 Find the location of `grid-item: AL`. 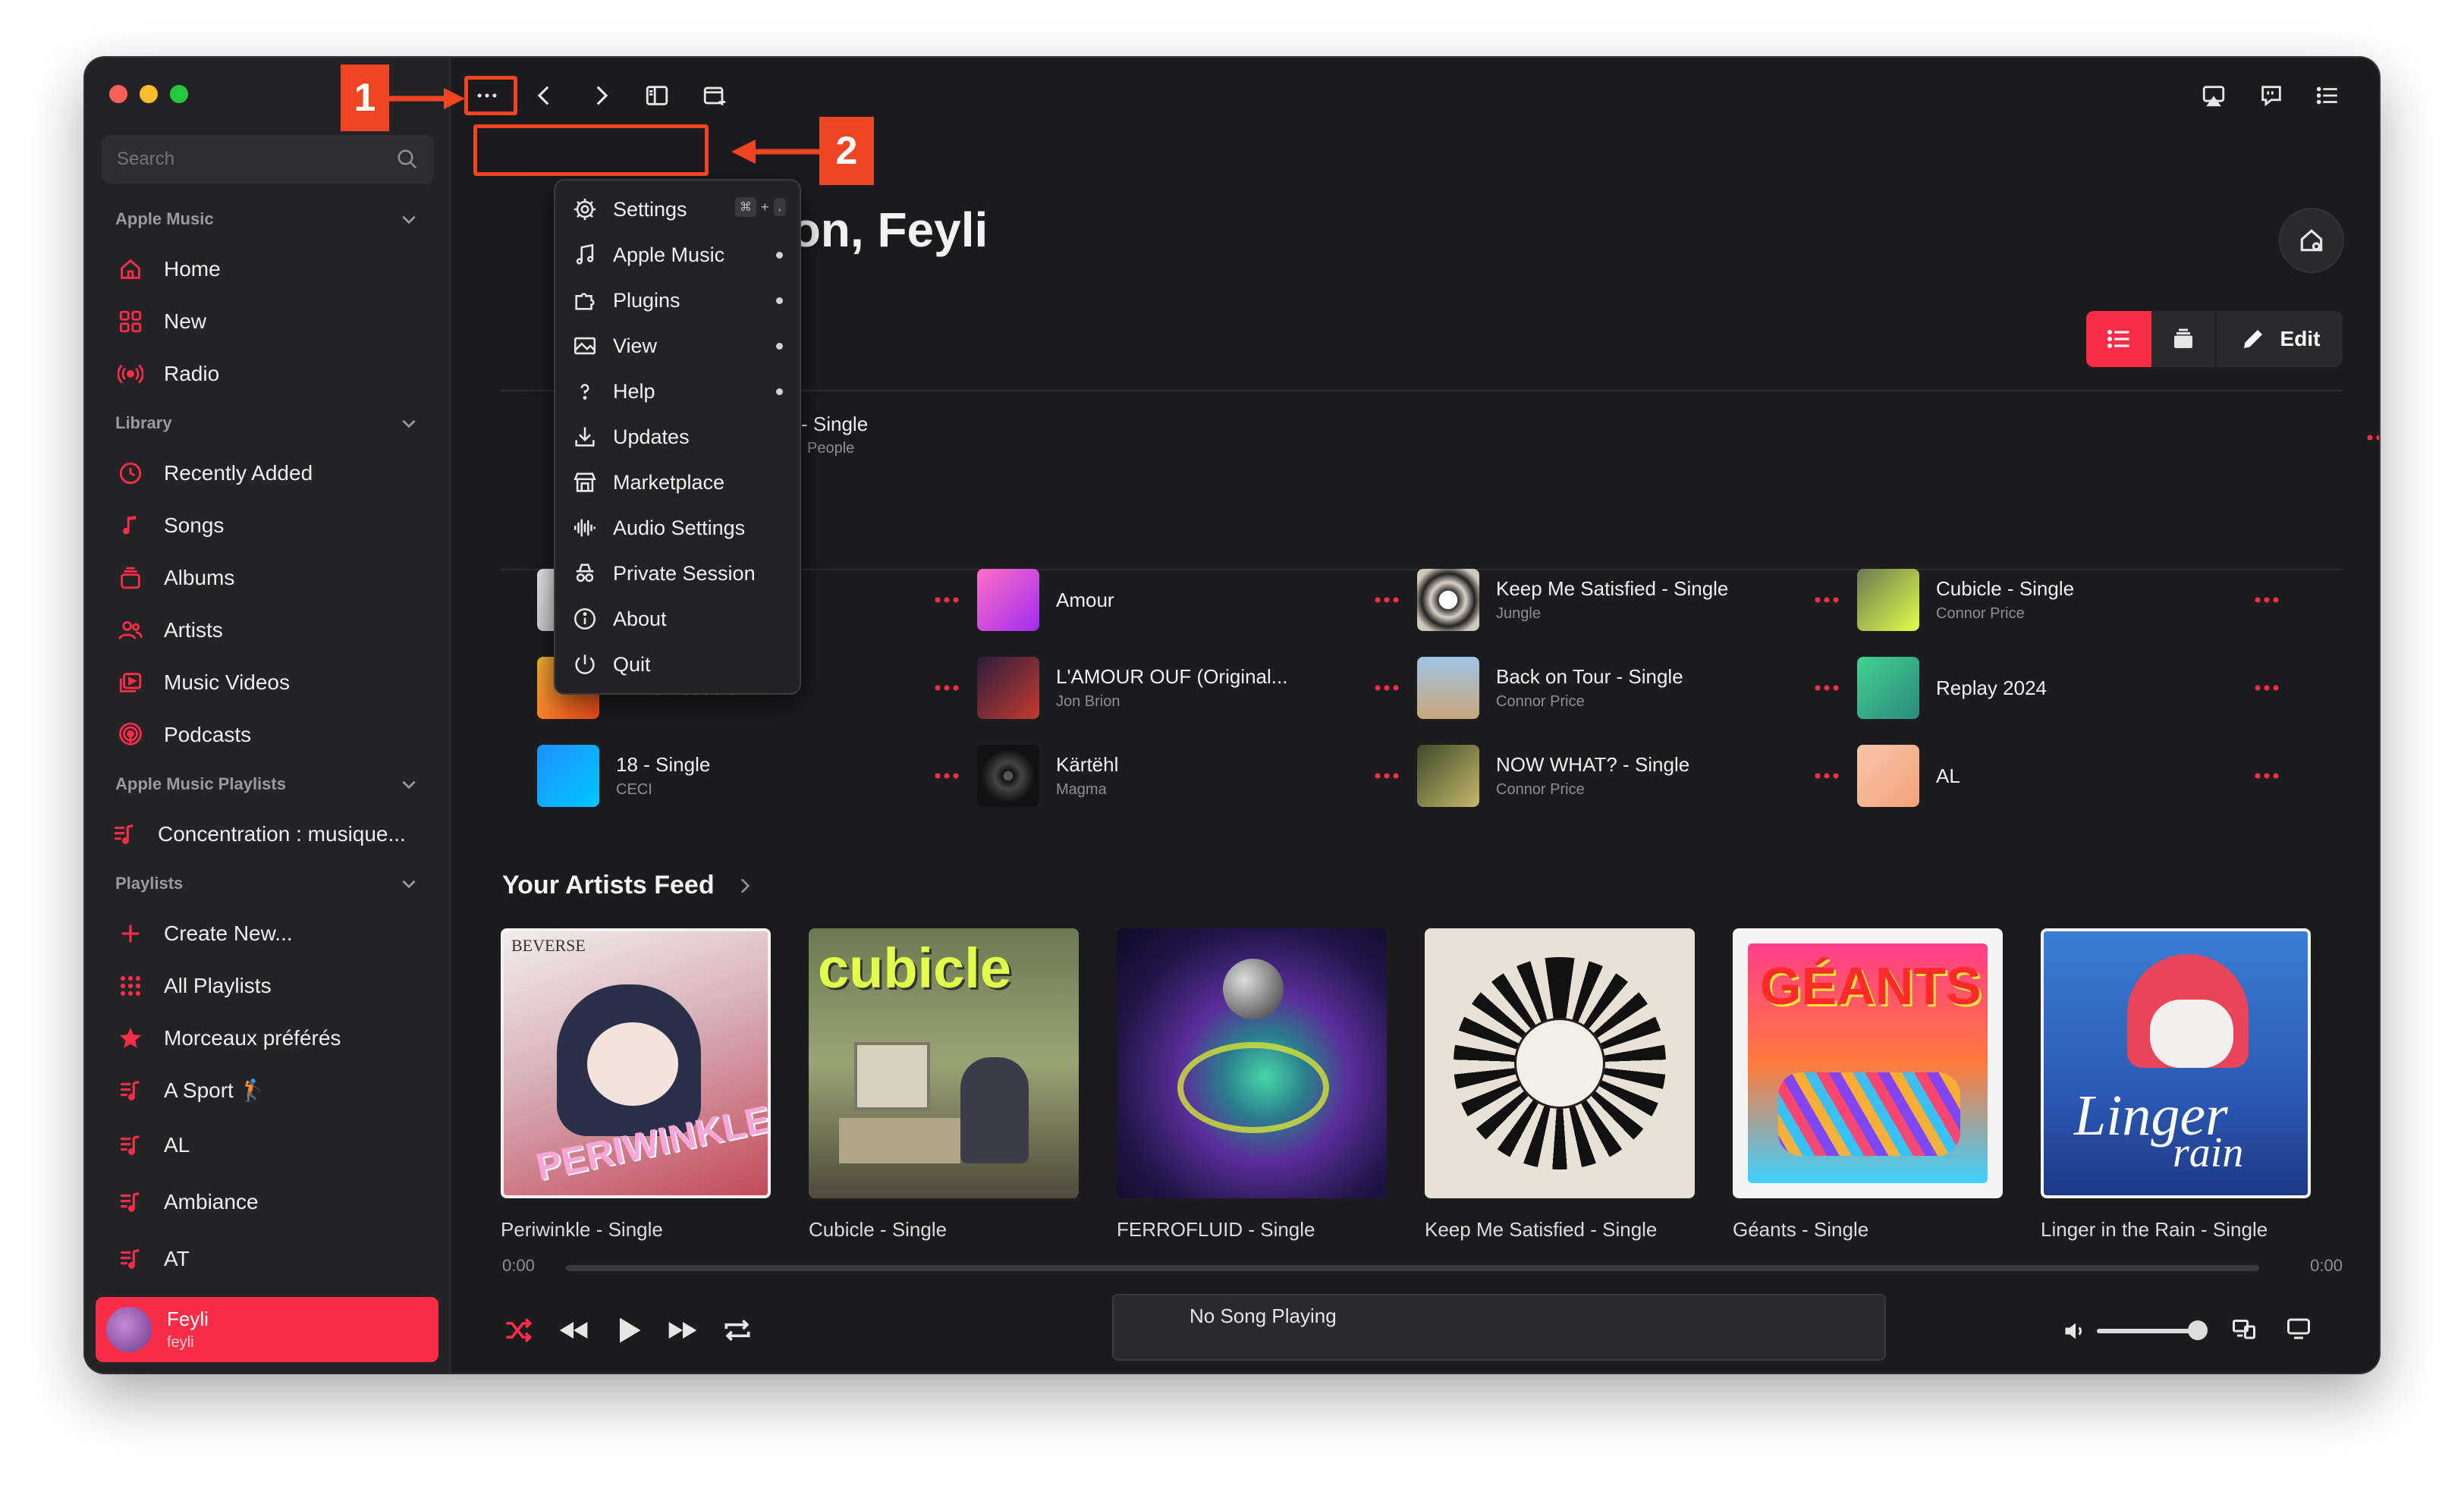

grid-item: AL is located at coordinates (2077, 776).